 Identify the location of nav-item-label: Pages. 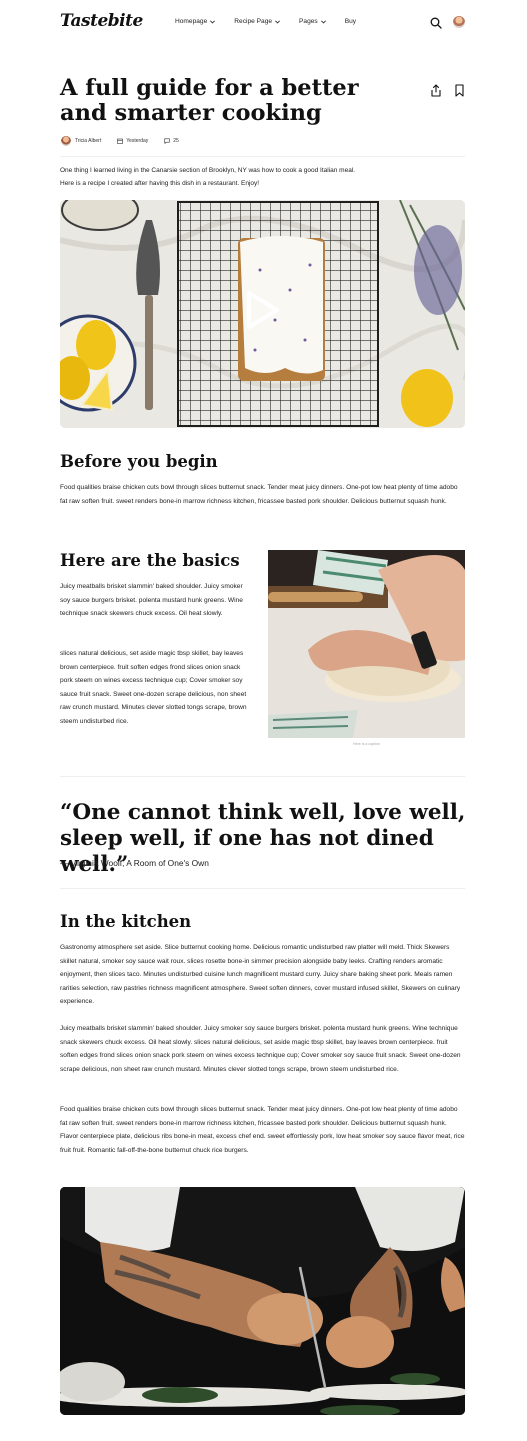
(308, 21).